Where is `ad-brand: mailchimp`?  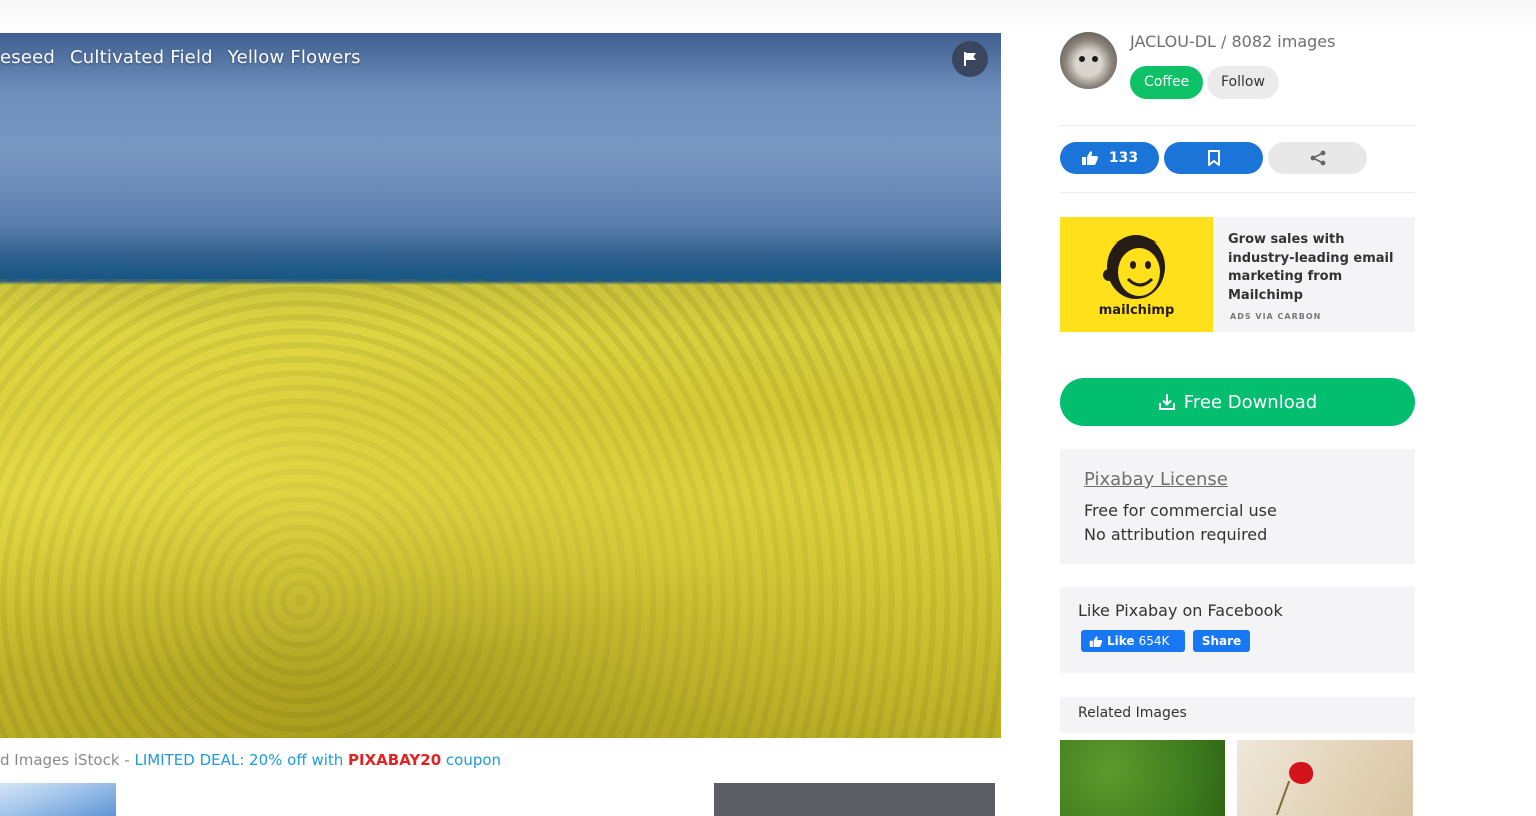
ad-brand: mailchimp is located at coordinates (1136, 310).